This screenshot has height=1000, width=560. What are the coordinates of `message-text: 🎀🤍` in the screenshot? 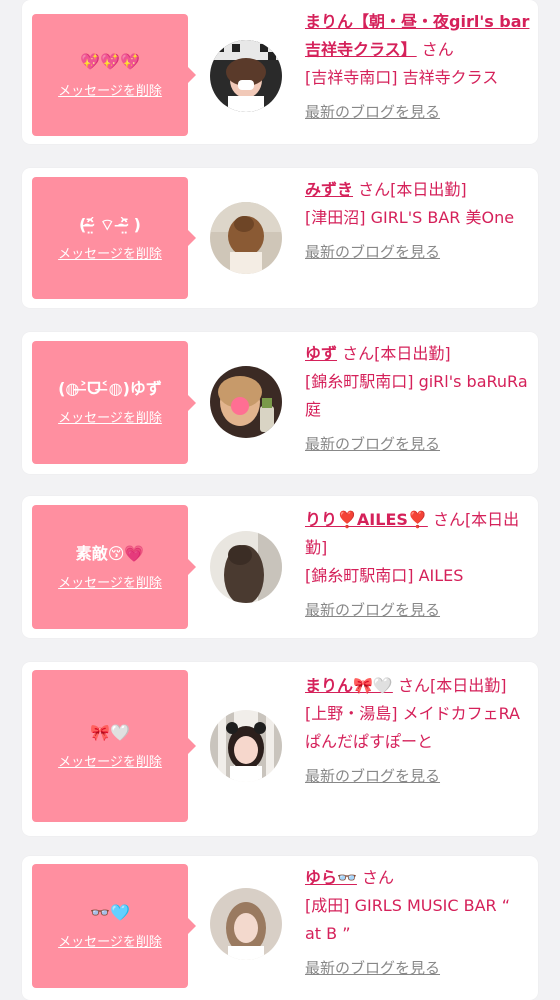 It's located at (110, 732).